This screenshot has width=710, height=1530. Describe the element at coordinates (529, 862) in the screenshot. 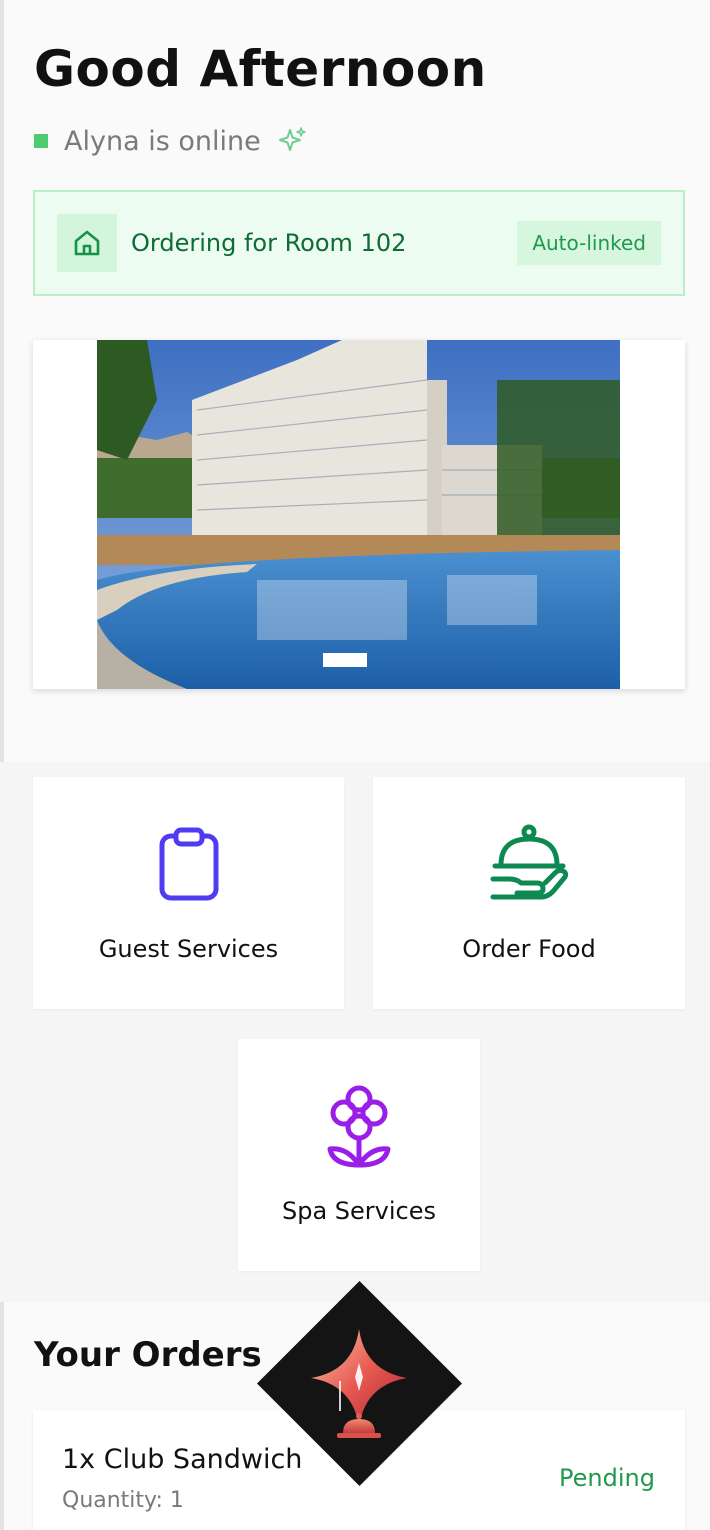

I see `food-cloche-icon` at that location.